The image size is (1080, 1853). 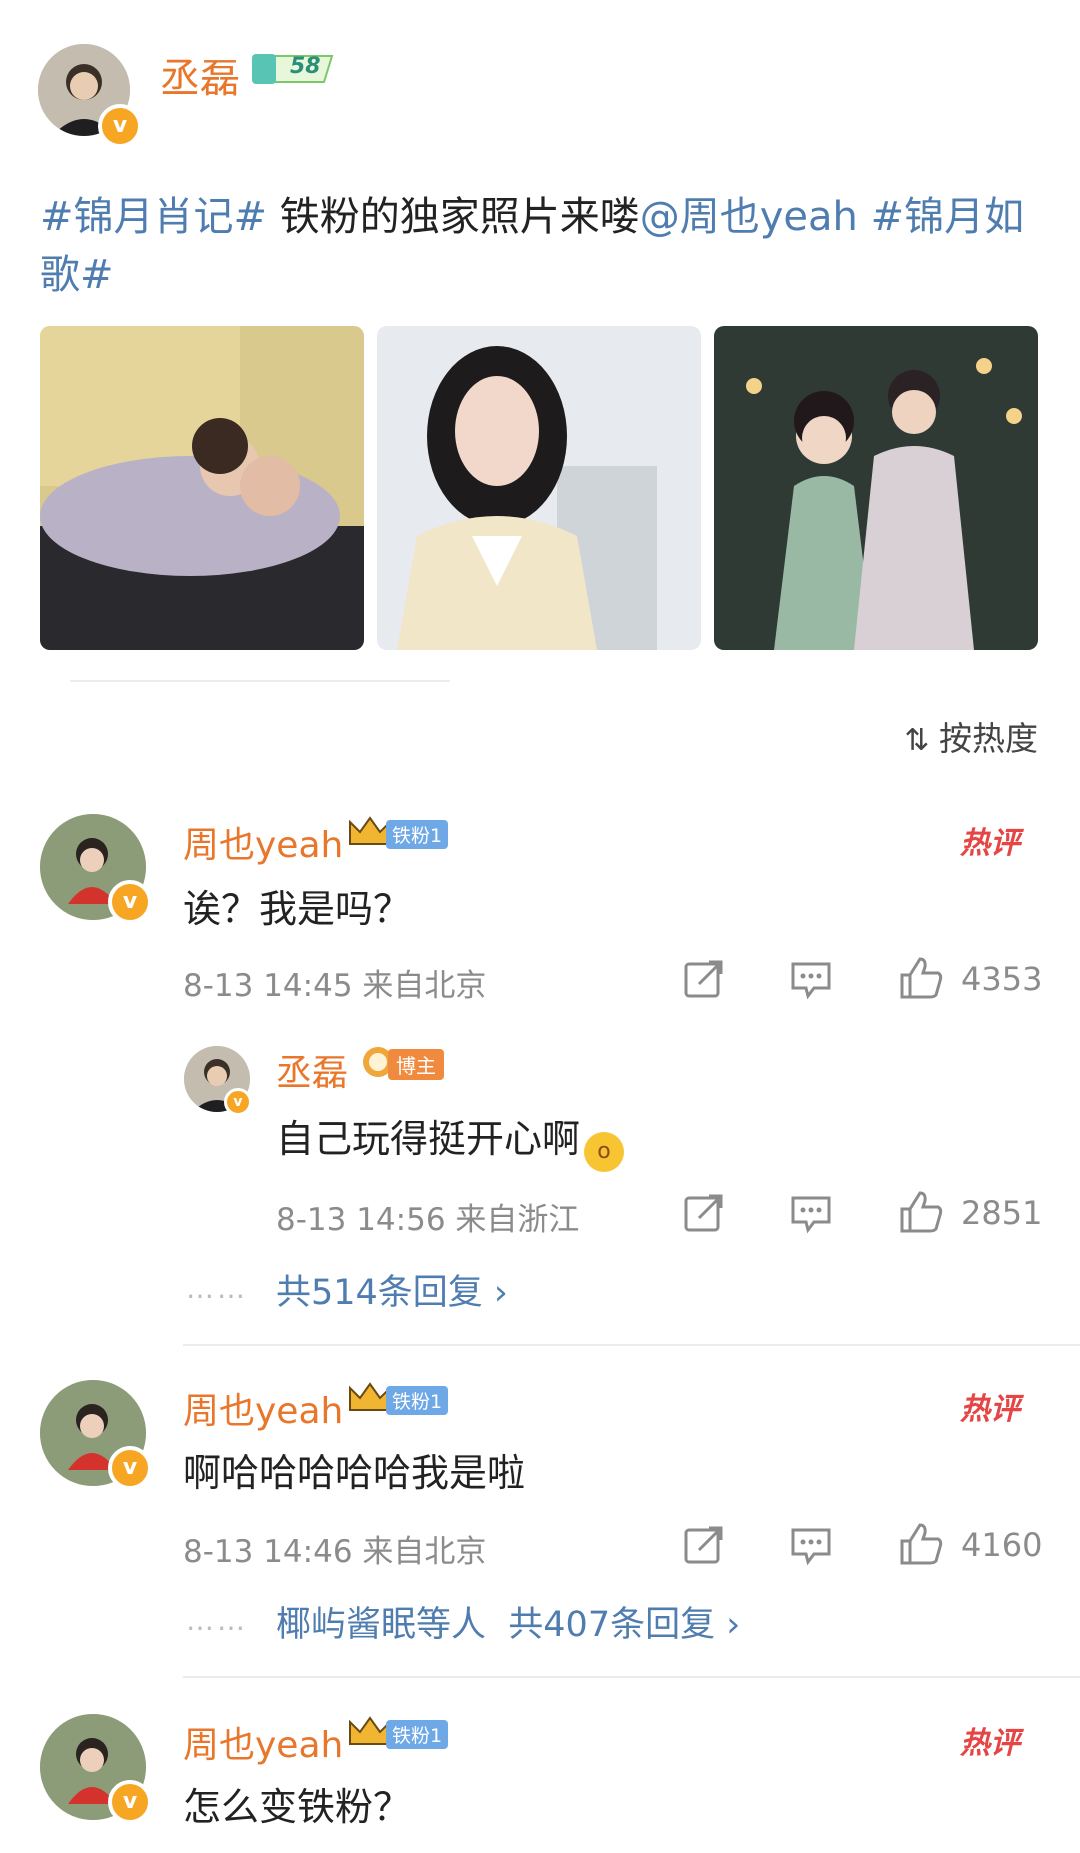 What do you see at coordinates (1002, 1213) in the screenshot?
I see `like-count: 2851` at bounding box center [1002, 1213].